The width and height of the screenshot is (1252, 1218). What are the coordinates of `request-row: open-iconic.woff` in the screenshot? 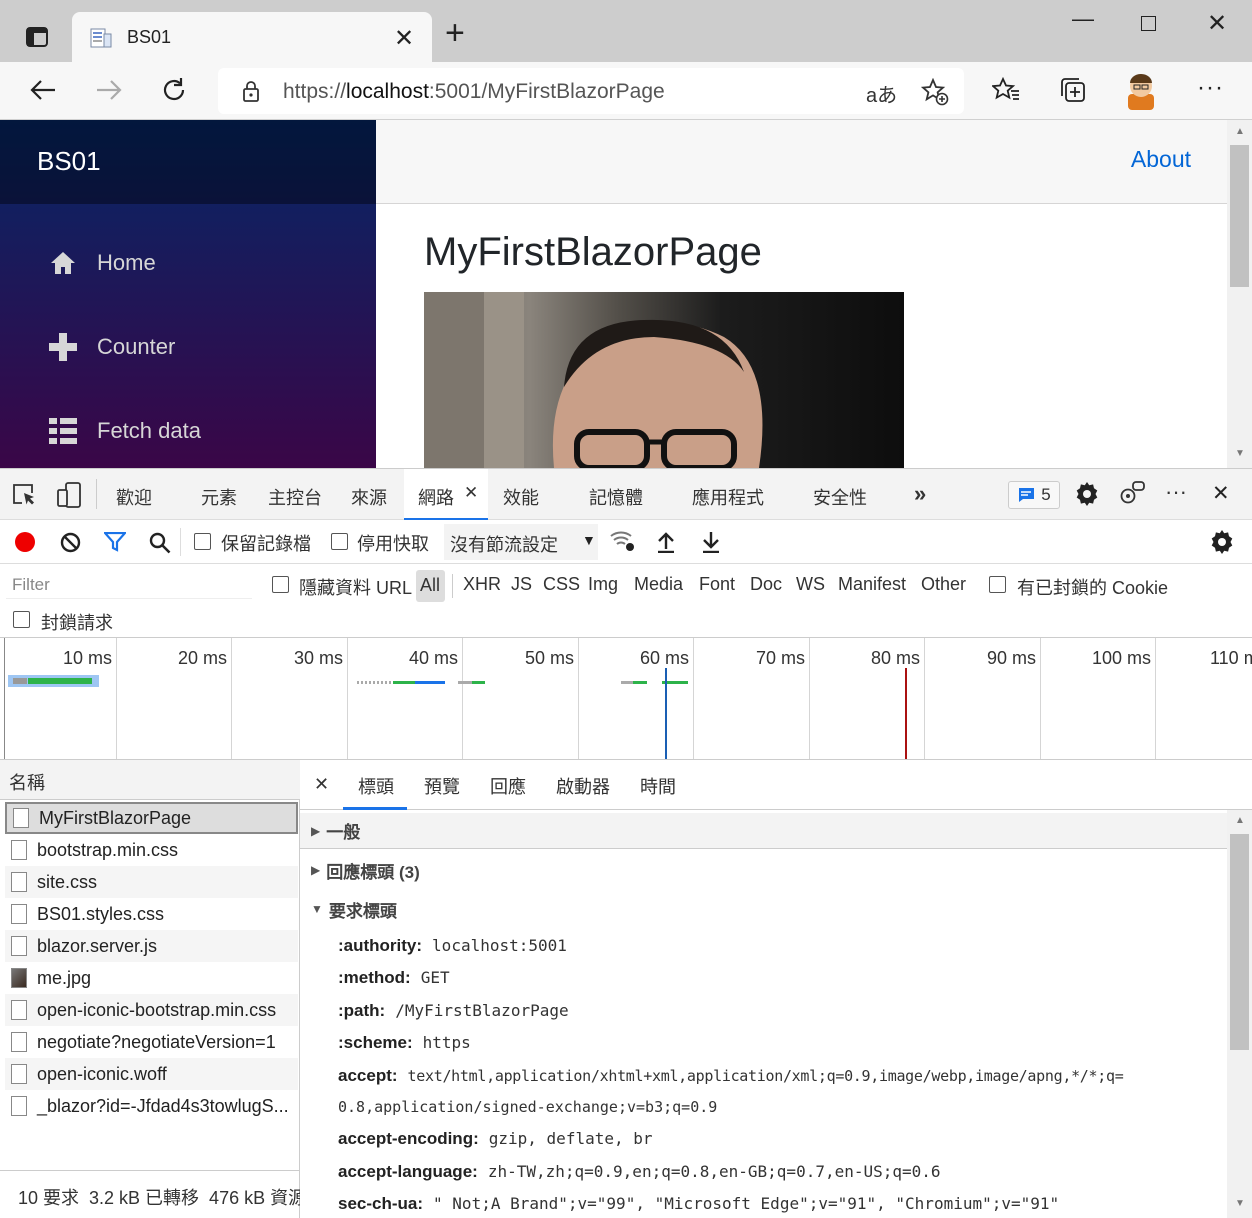 It's located at (151, 1074).